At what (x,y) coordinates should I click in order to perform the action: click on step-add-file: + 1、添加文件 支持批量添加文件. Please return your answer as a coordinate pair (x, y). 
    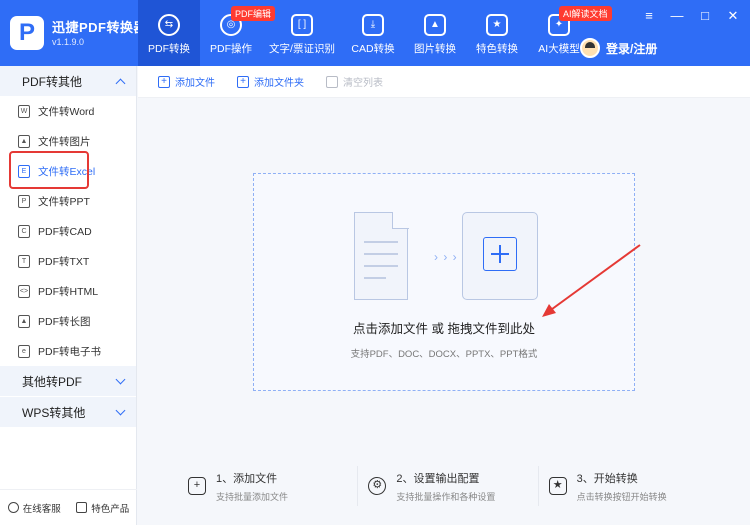
    Looking at the image, I should click on (268, 486).